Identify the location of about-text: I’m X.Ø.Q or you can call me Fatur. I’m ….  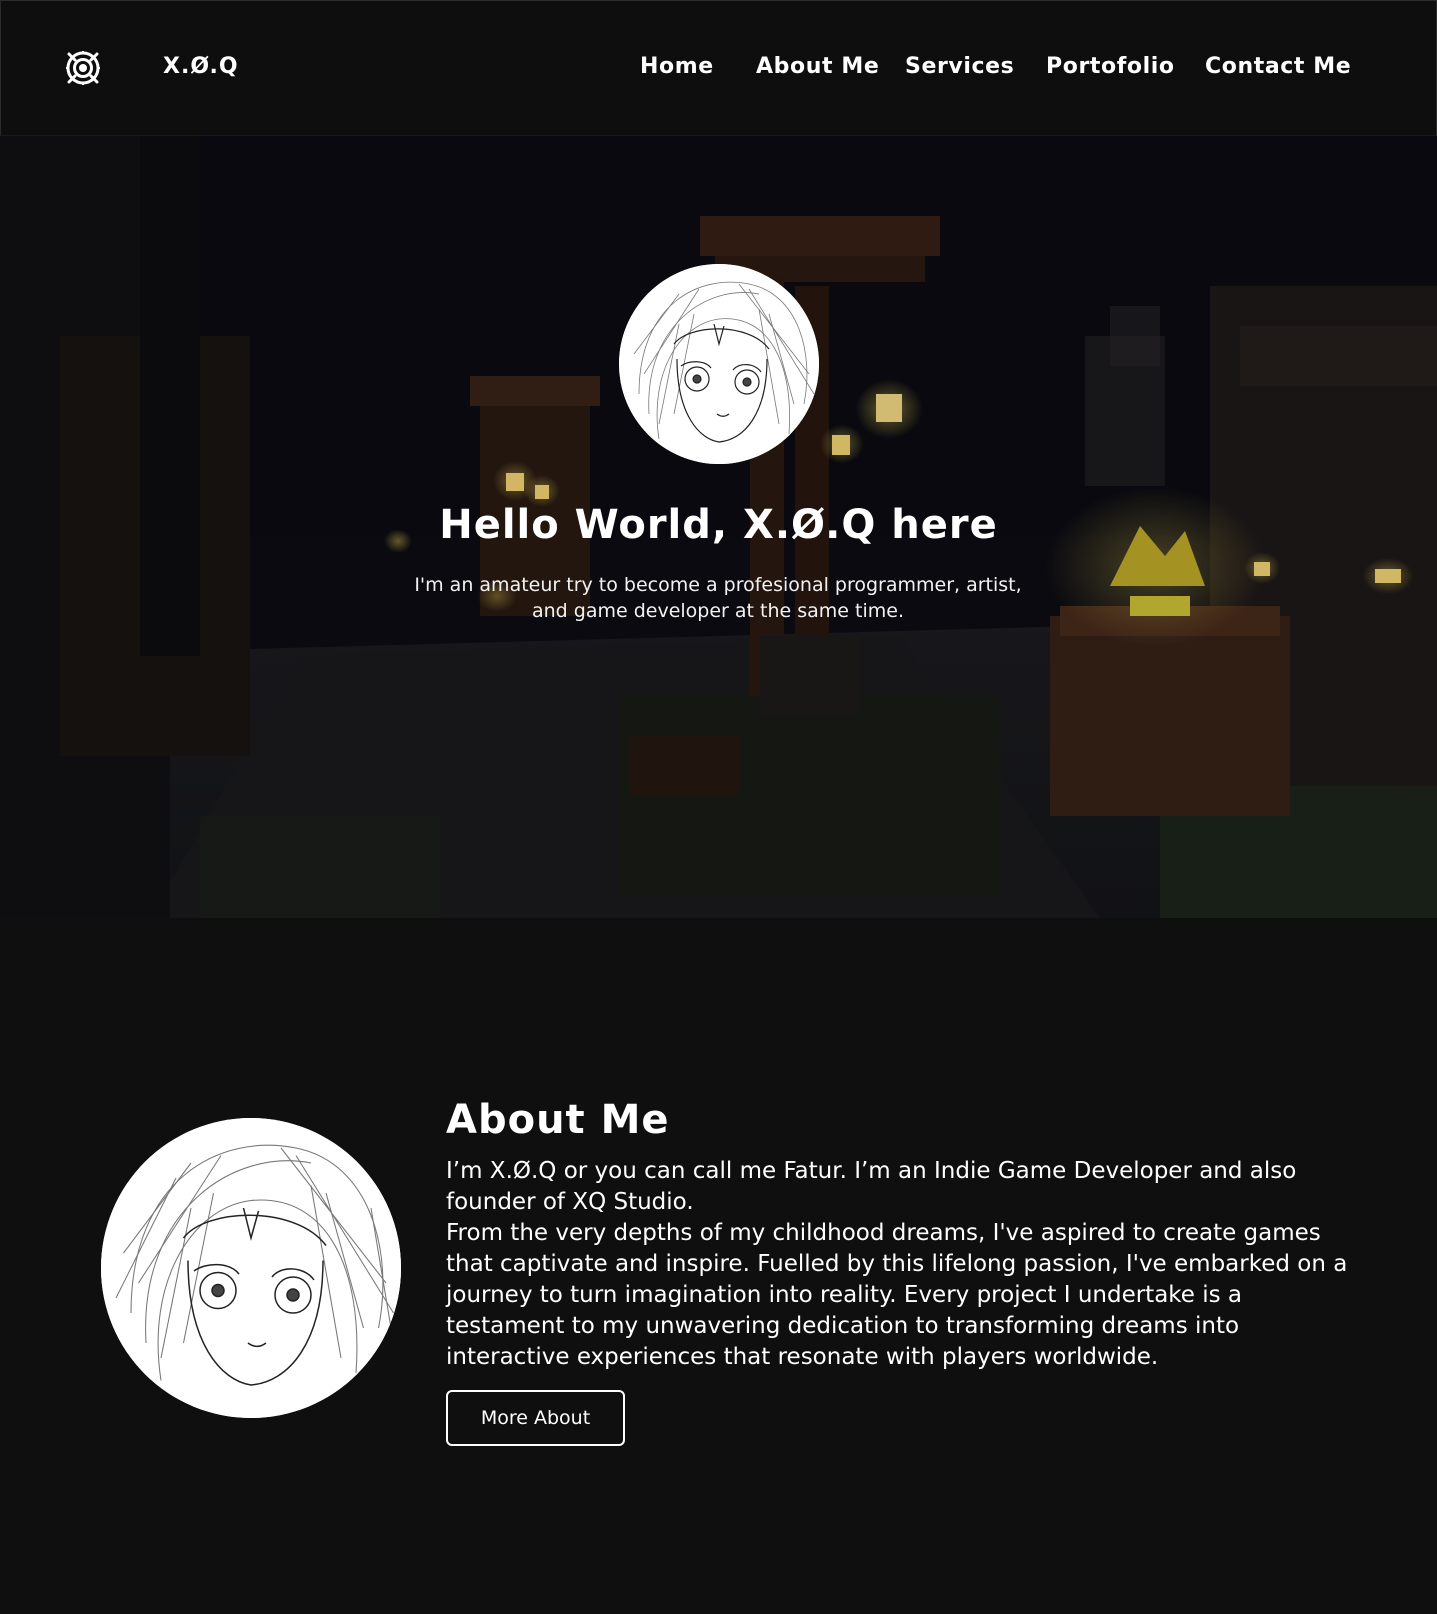
(906, 1264).